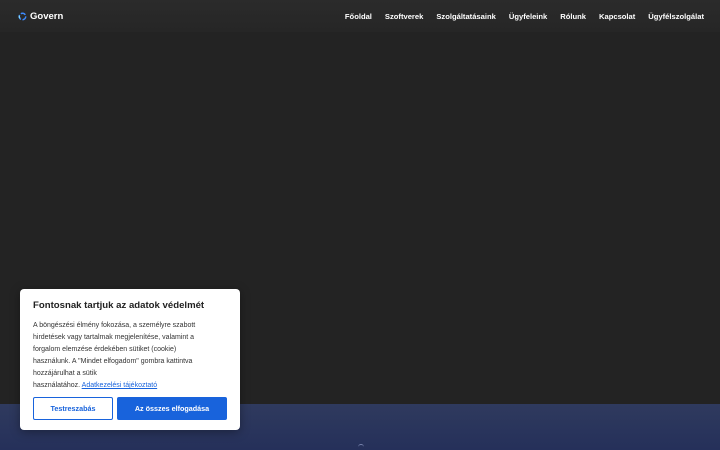  I want to click on cookie-button-row: Testreszabás Az összes elfogadása, so click(130, 408).